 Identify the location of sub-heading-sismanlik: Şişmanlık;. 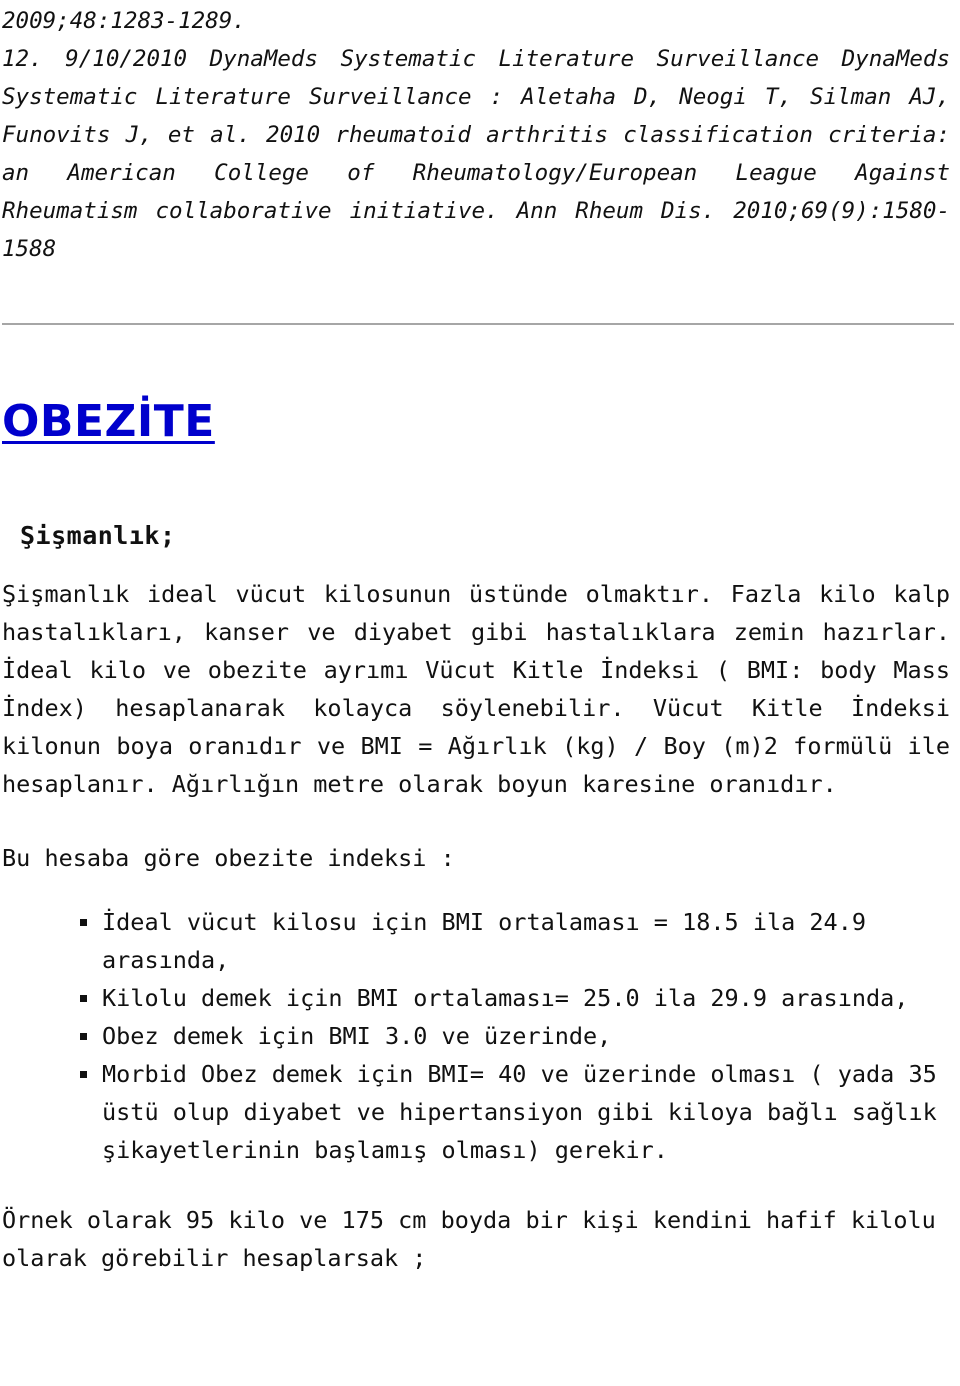
(98, 536).